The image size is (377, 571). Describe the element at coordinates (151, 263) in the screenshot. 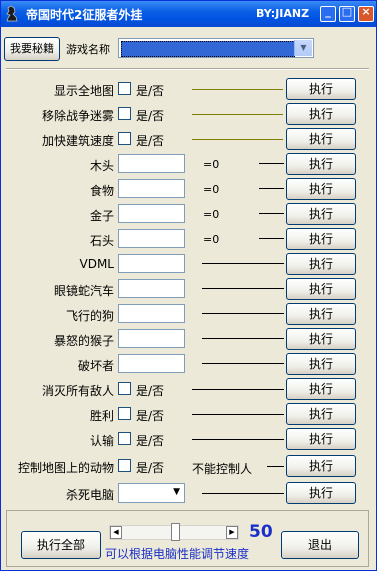

I see `vdml-input` at that location.